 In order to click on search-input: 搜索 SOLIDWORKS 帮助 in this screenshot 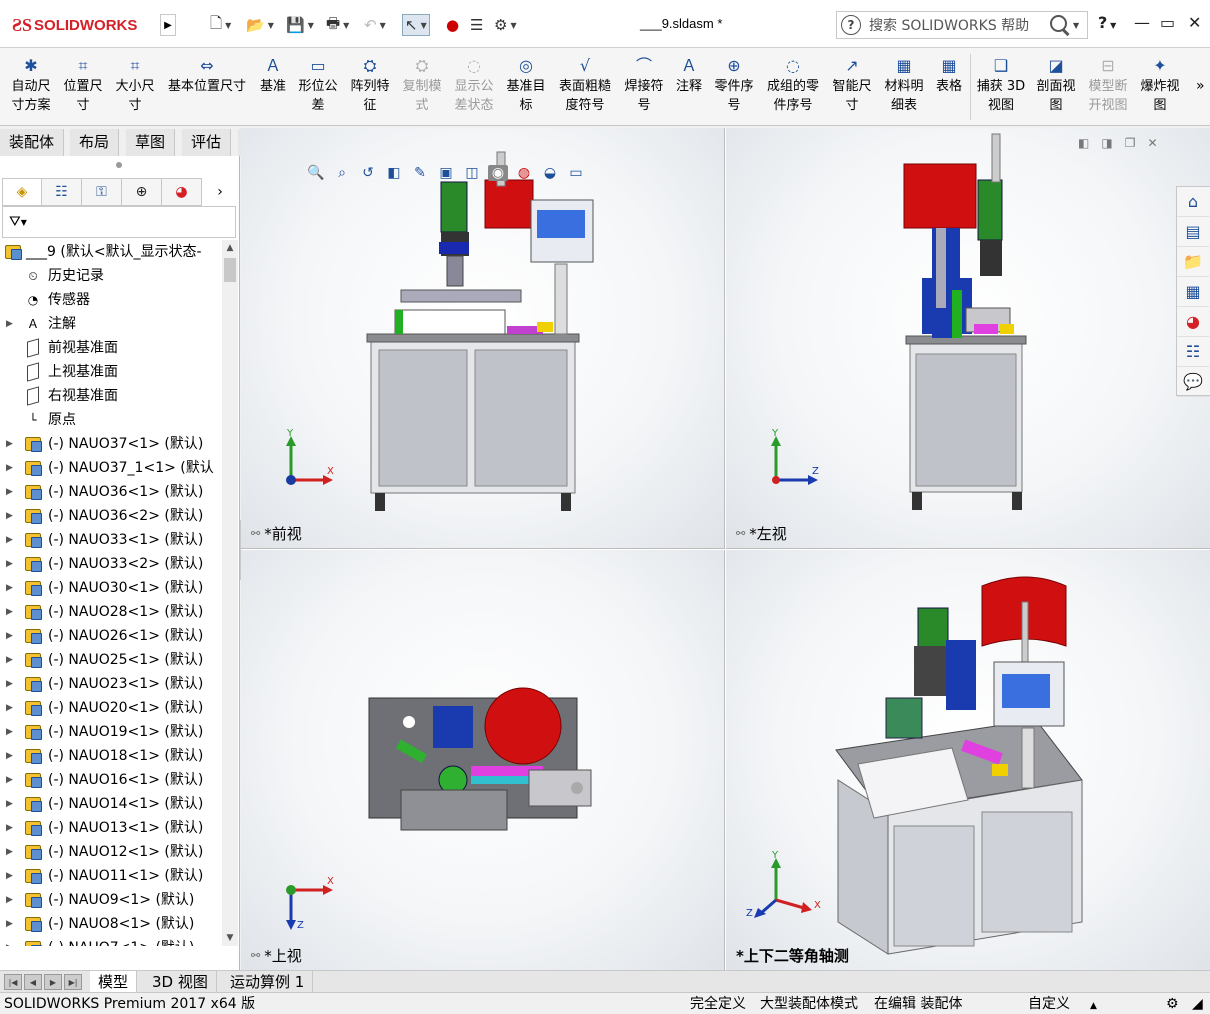, I will do `click(958, 25)`.